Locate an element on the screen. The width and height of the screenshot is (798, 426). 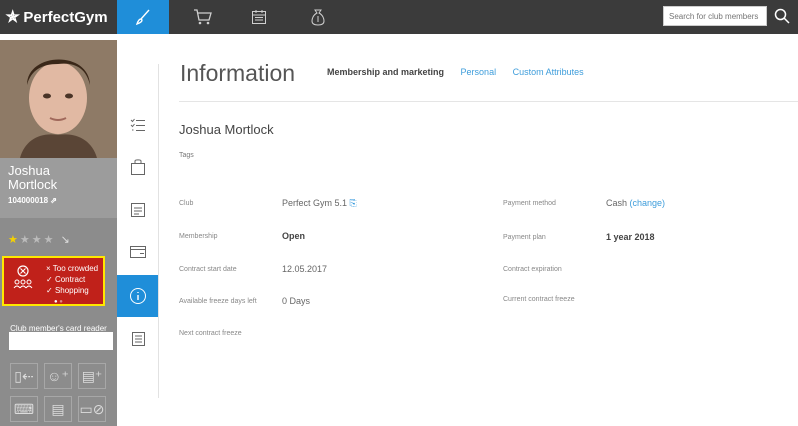
club-link-icon: ⎘ is located at coordinates (353, 203).